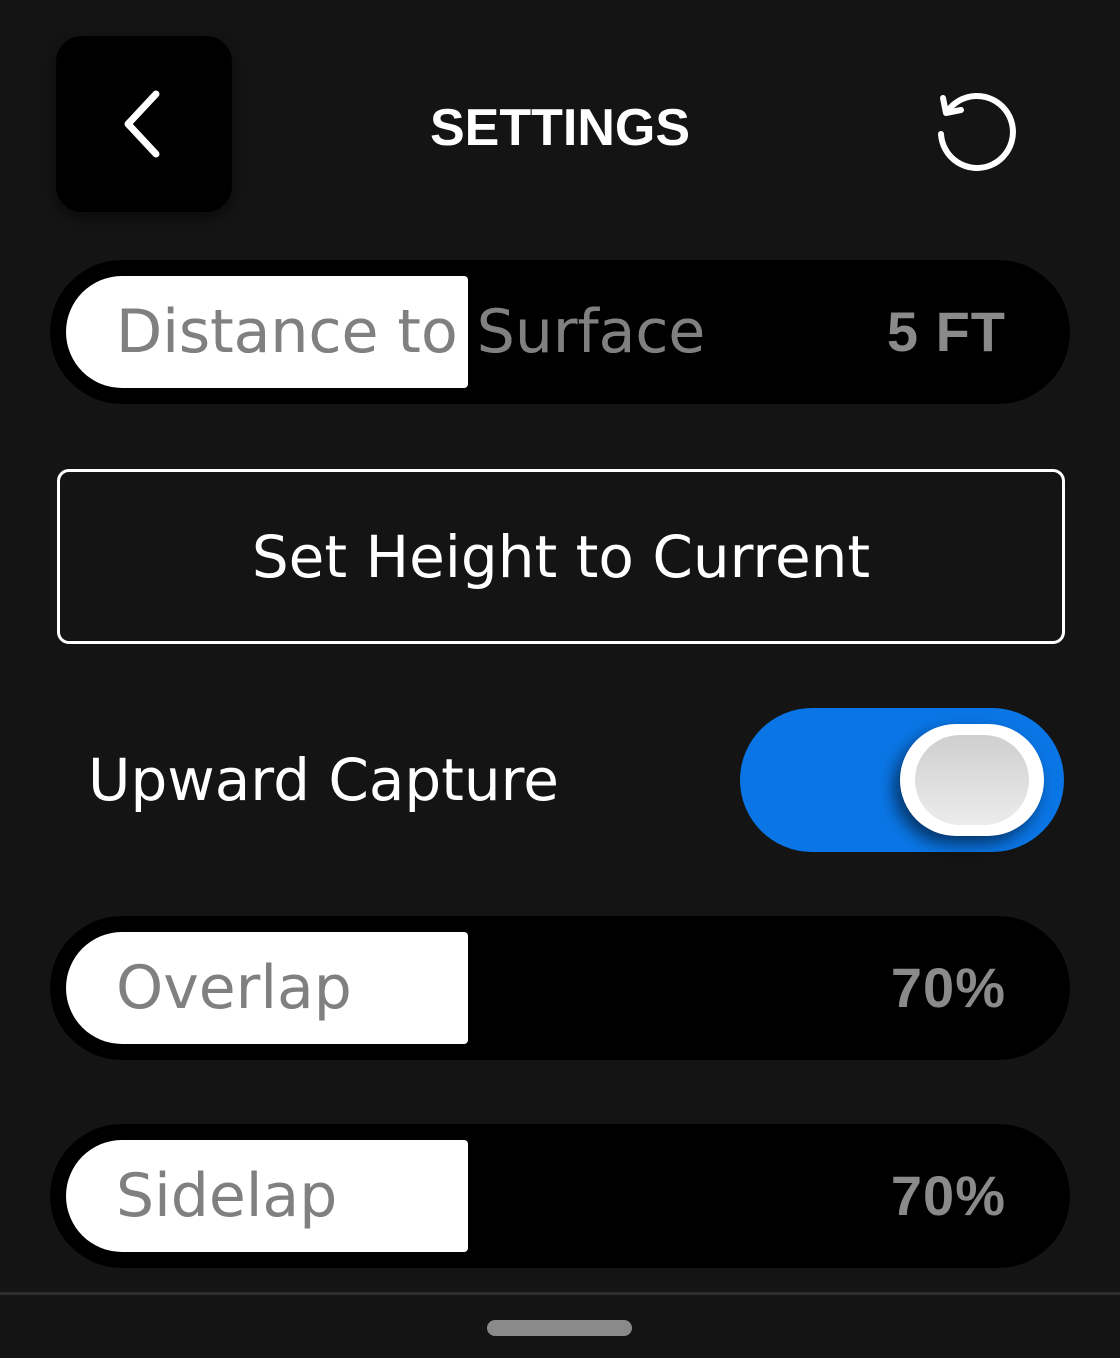 Image resolution: width=1120 pixels, height=1358 pixels. I want to click on toggle-knob-inner, so click(972, 780).